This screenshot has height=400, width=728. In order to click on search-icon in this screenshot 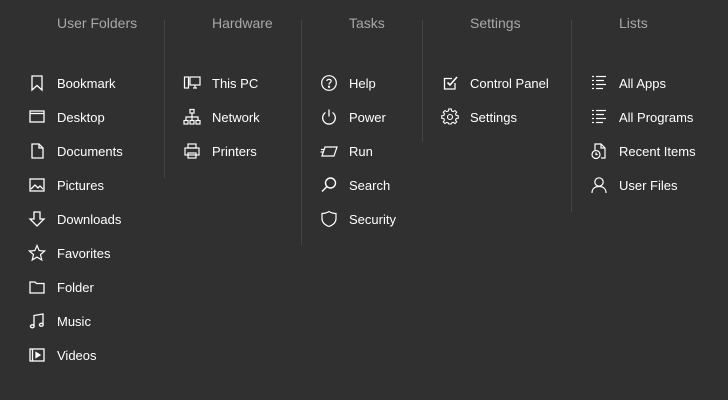, I will do `click(329, 185)`.